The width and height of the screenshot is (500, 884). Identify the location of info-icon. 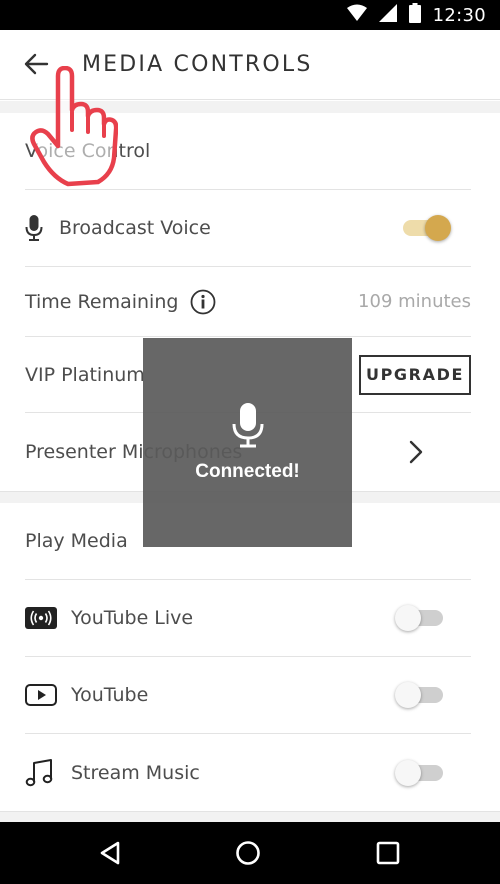
(203, 302).